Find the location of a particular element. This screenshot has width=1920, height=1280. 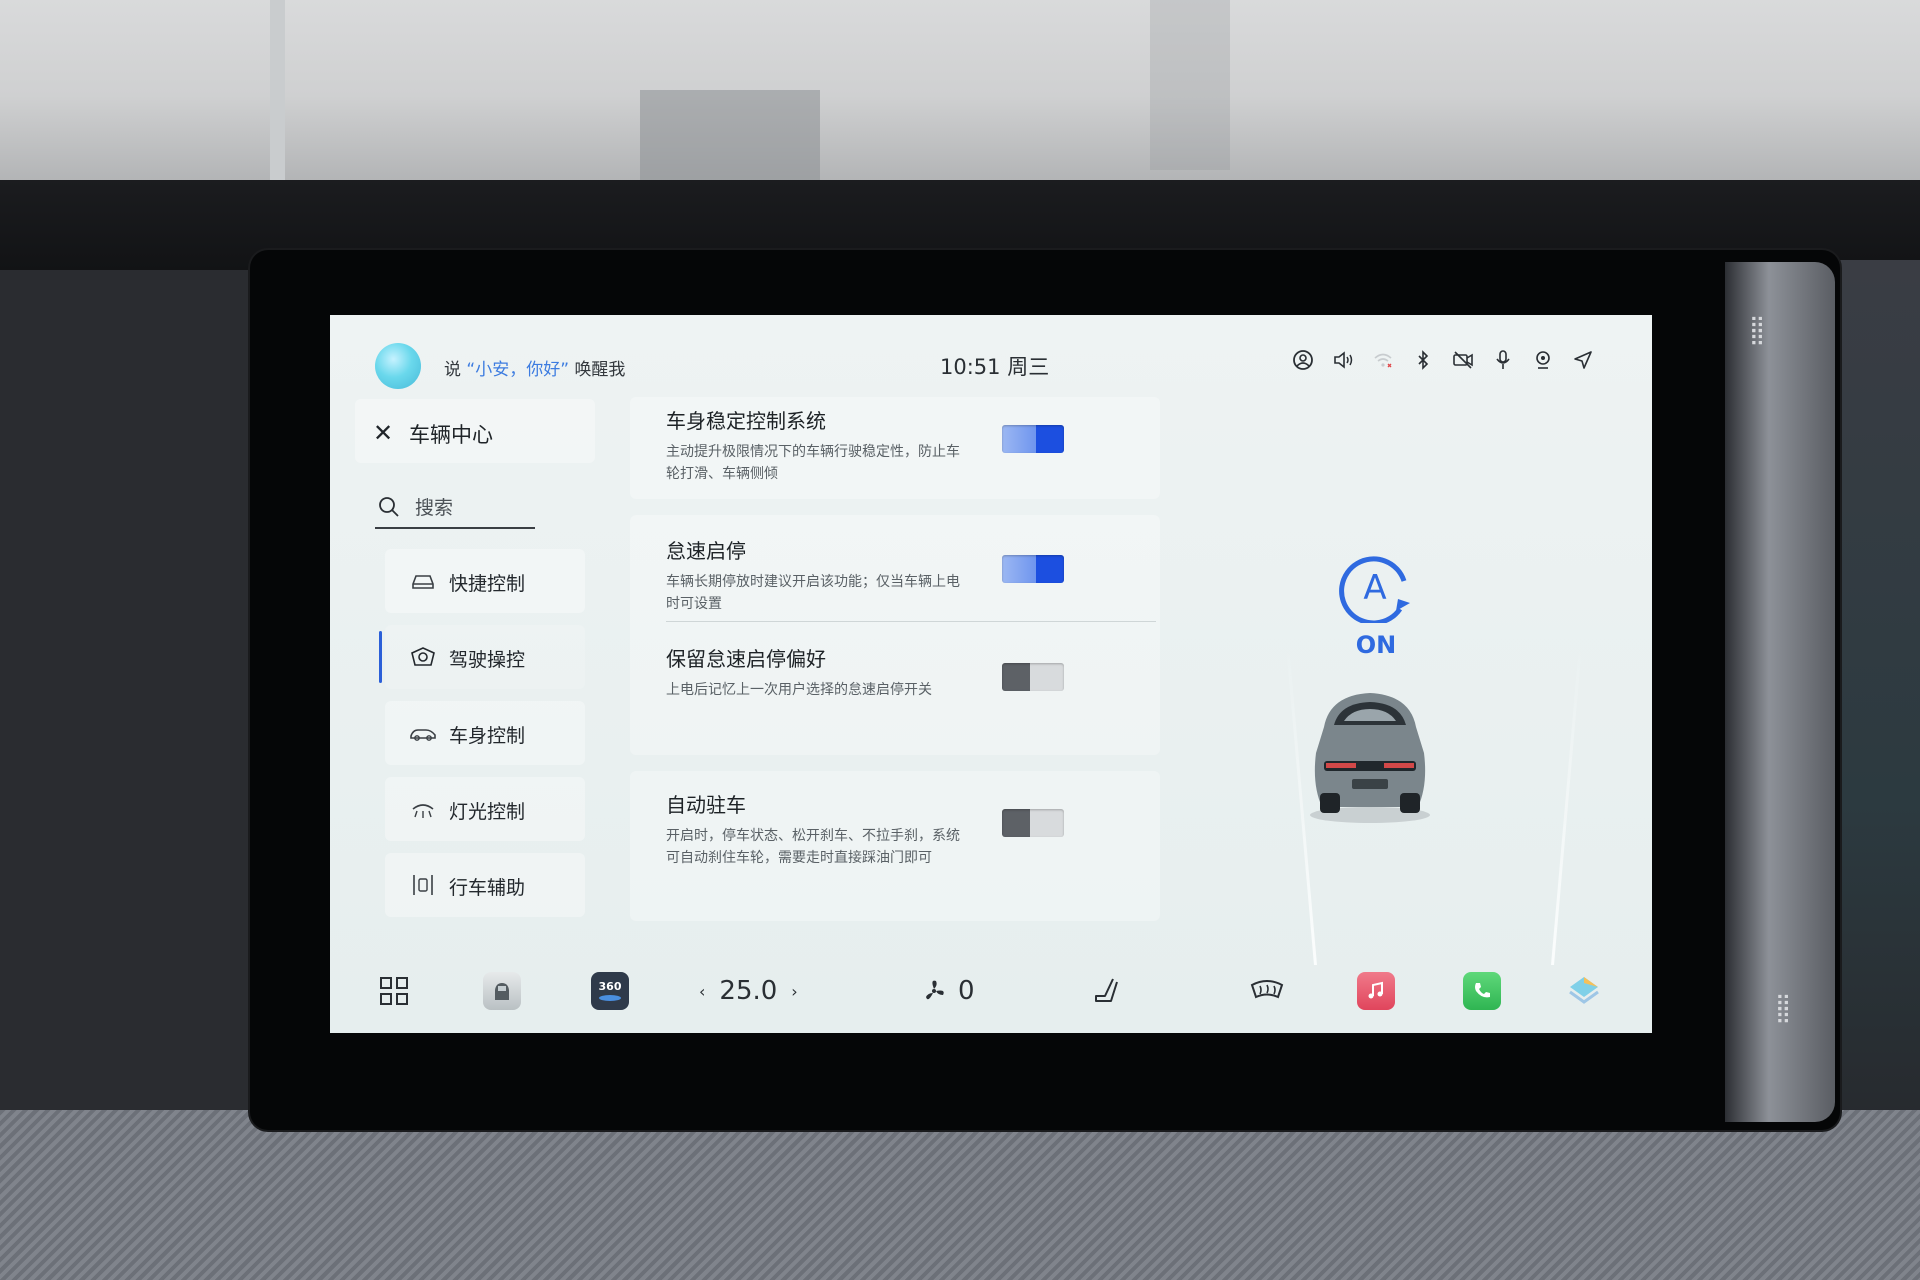

setting-description: 主动提升极限情况下的车辆行驶稳定性，防止车轮打滑、车辆侧倾 is located at coordinates (813, 463).